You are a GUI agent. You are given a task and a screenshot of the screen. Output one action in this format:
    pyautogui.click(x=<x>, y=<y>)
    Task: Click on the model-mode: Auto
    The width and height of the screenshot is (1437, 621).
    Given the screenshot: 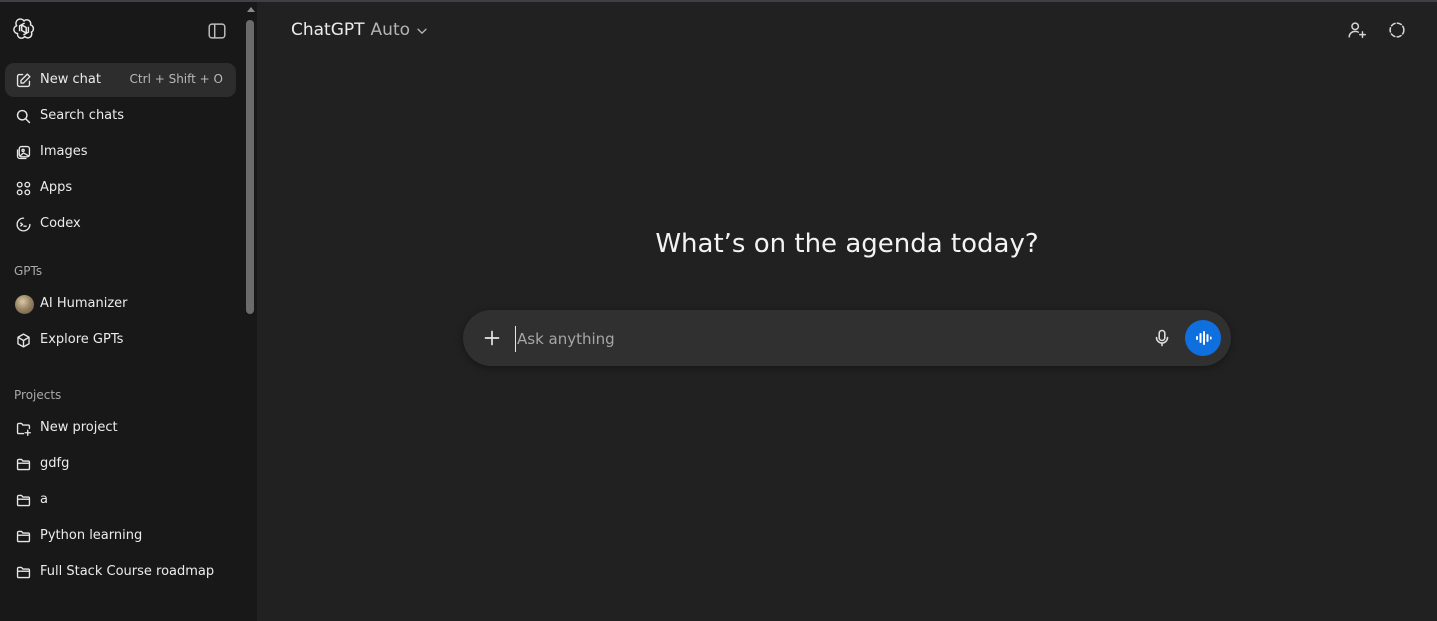 What is the action you would take?
    pyautogui.click(x=390, y=30)
    